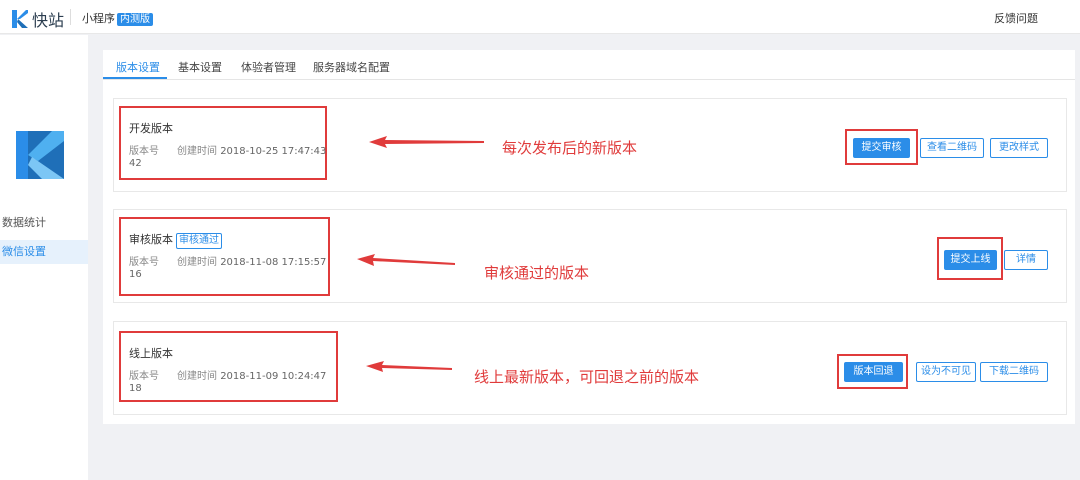  Describe the element at coordinates (44, 252) in the screenshot. I see `sidebar-item-wechat-settings: 微信设置` at that location.